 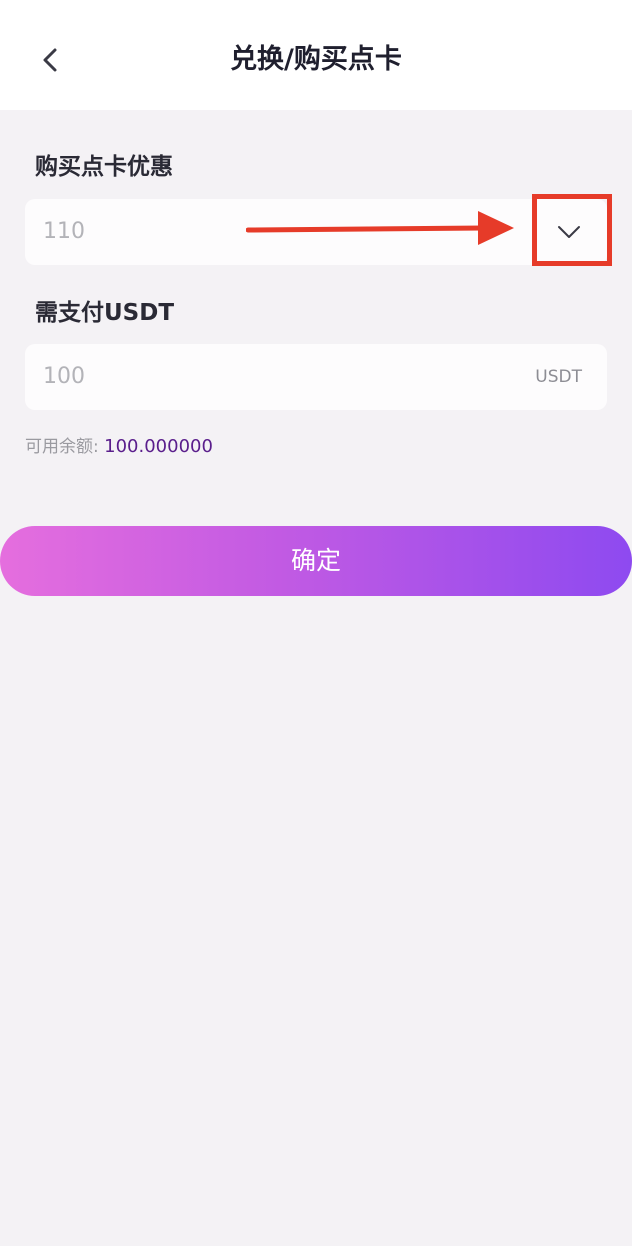 I want to click on payment-unit: USDT, so click(x=558, y=377).